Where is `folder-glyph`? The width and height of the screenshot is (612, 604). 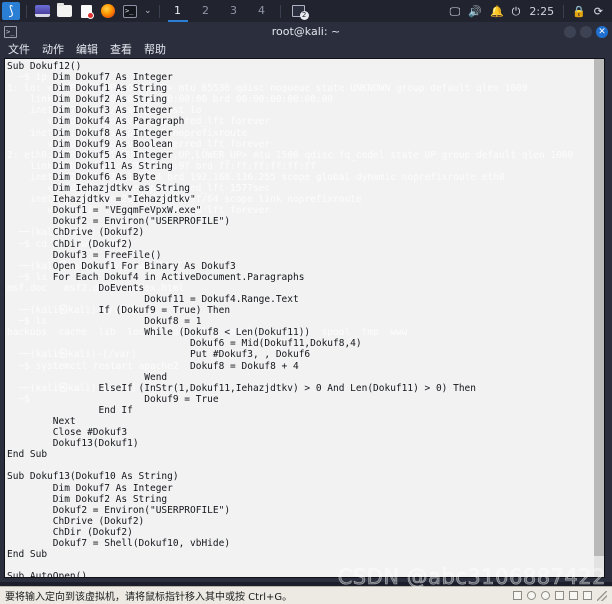
folder-glyph is located at coordinates (64, 10).